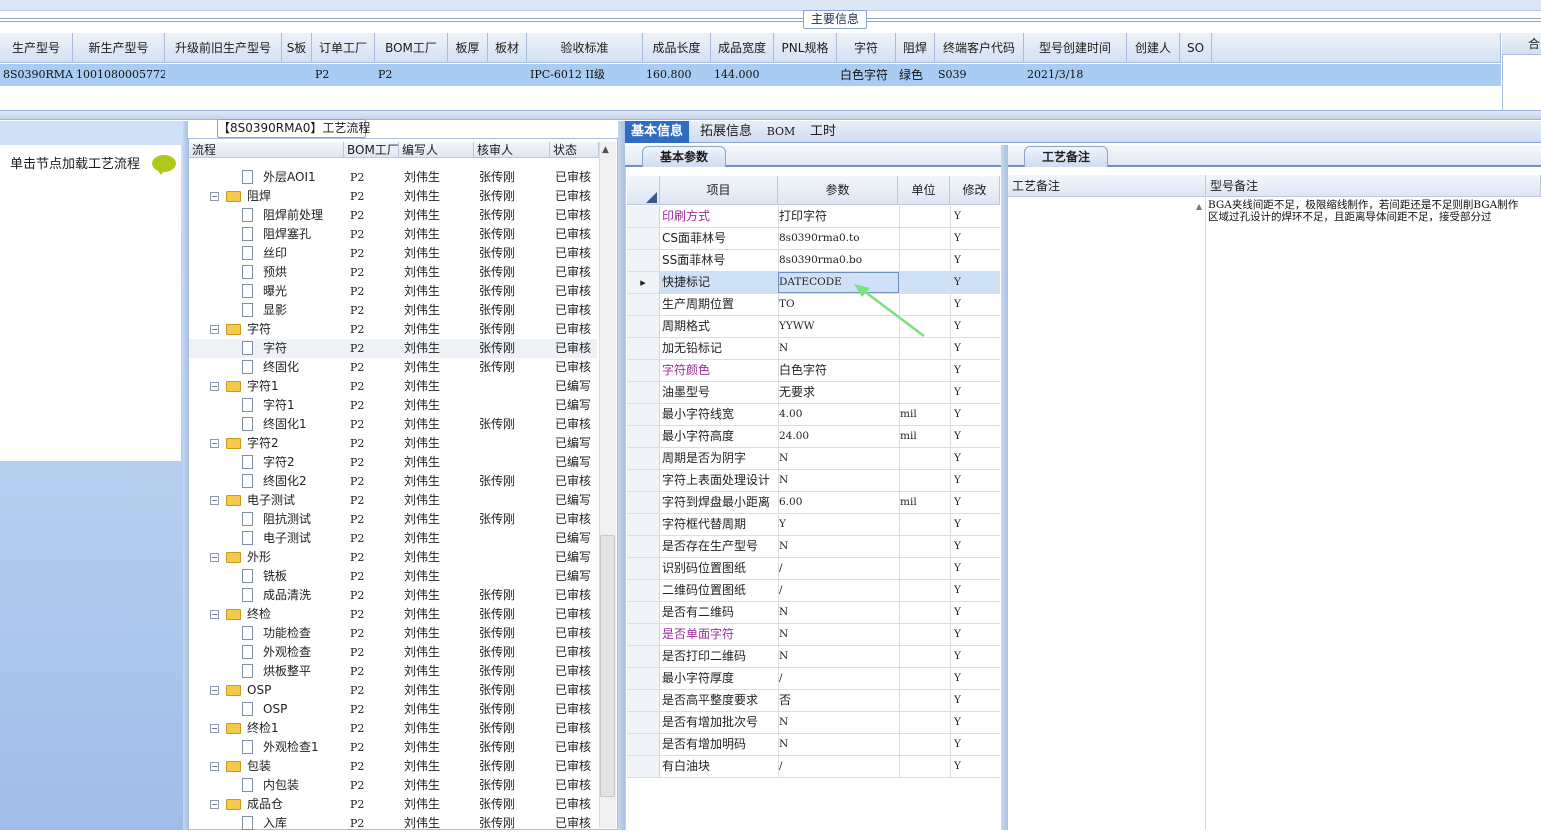  I want to click on param-value: 否, so click(838, 700).